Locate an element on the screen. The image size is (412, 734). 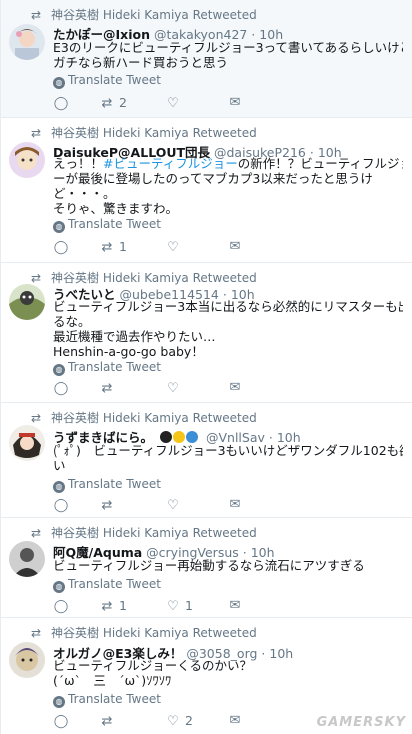
like-button: ♡ 2 is located at coordinates (179, 721).